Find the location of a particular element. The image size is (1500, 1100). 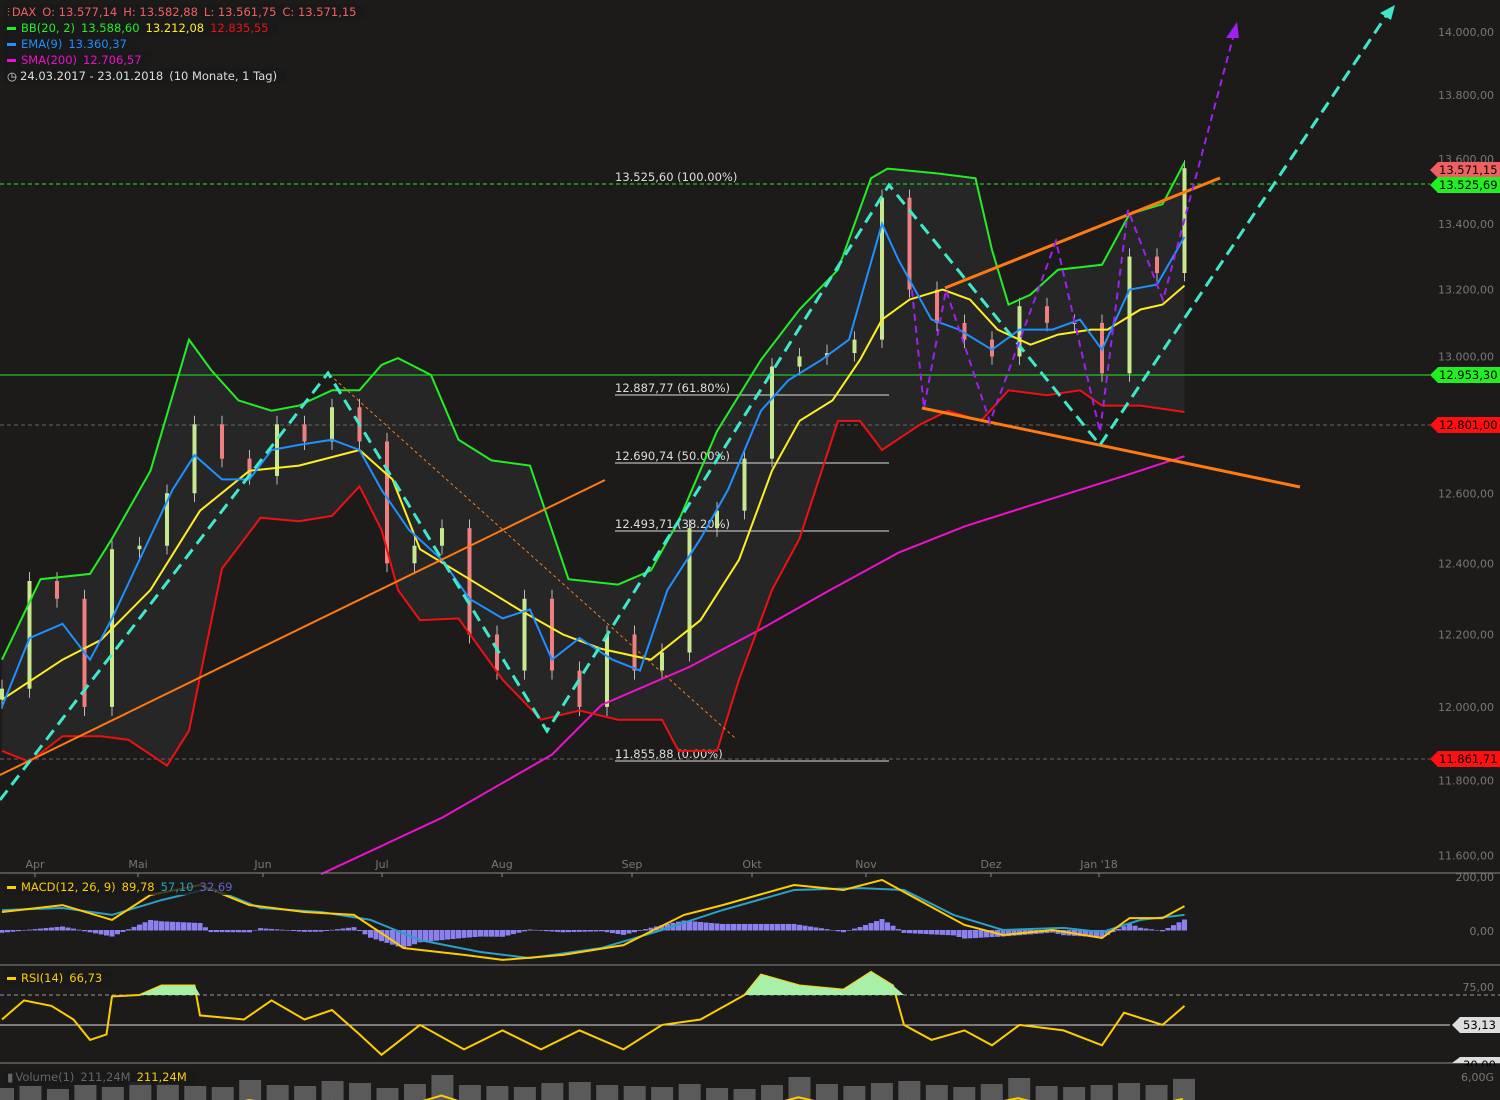

rsi-line is located at coordinates (593, 1013).